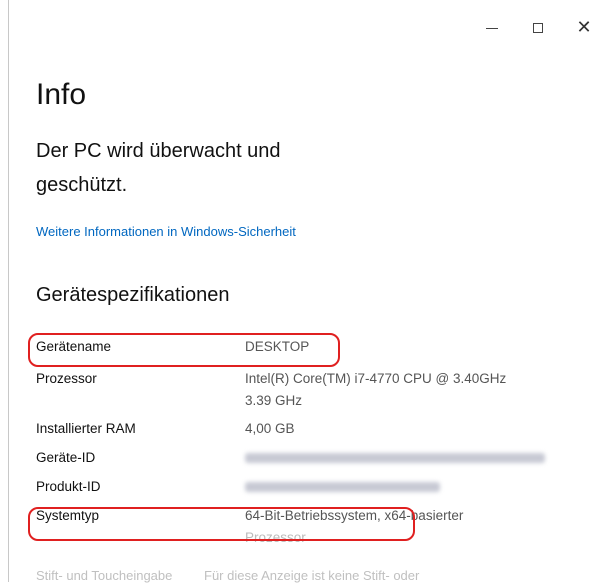 The width and height of the screenshot is (609, 583). I want to click on spec-value: 4,00 GB, so click(410, 432).